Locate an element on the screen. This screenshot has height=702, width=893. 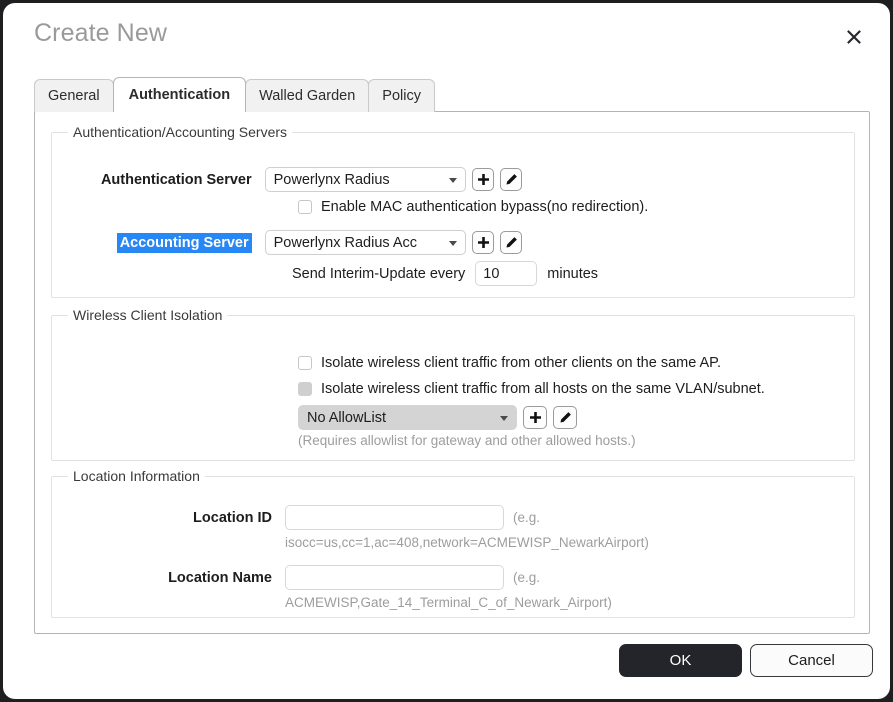
edit-allowlist-button is located at coordinates (565, 417).